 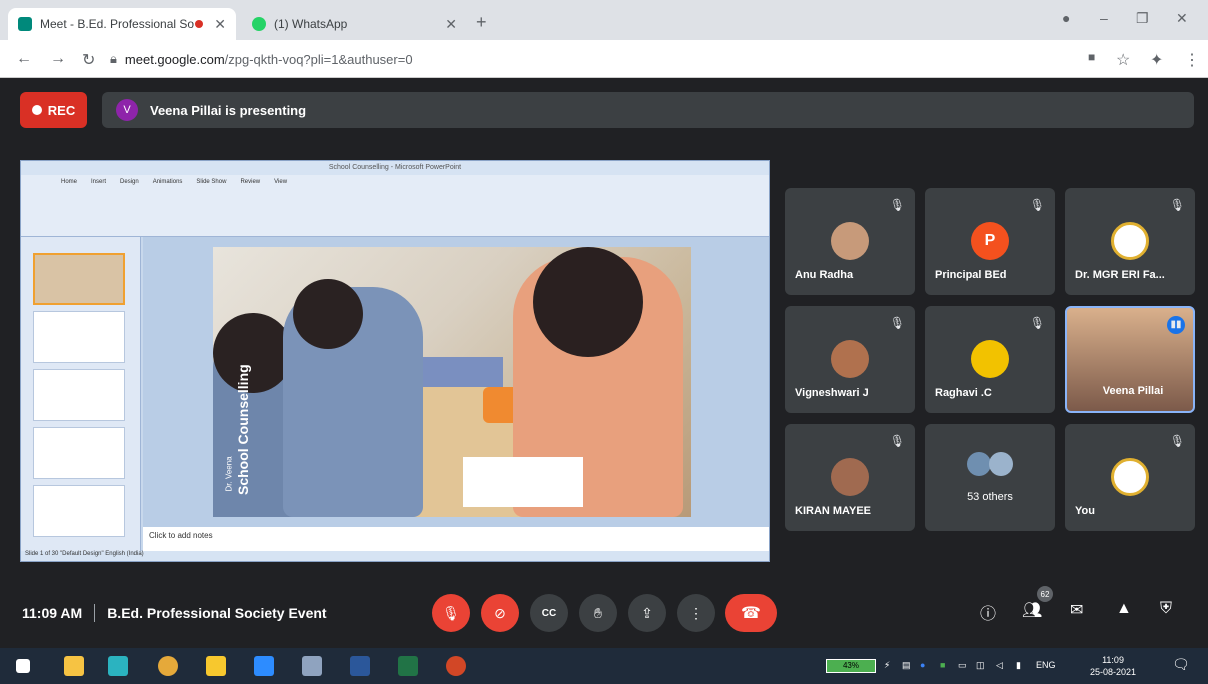 What do you see at coordinates (990, 477) in the screenshot?
I see `others-tile: 53 others` at bounding box center [990, 477].